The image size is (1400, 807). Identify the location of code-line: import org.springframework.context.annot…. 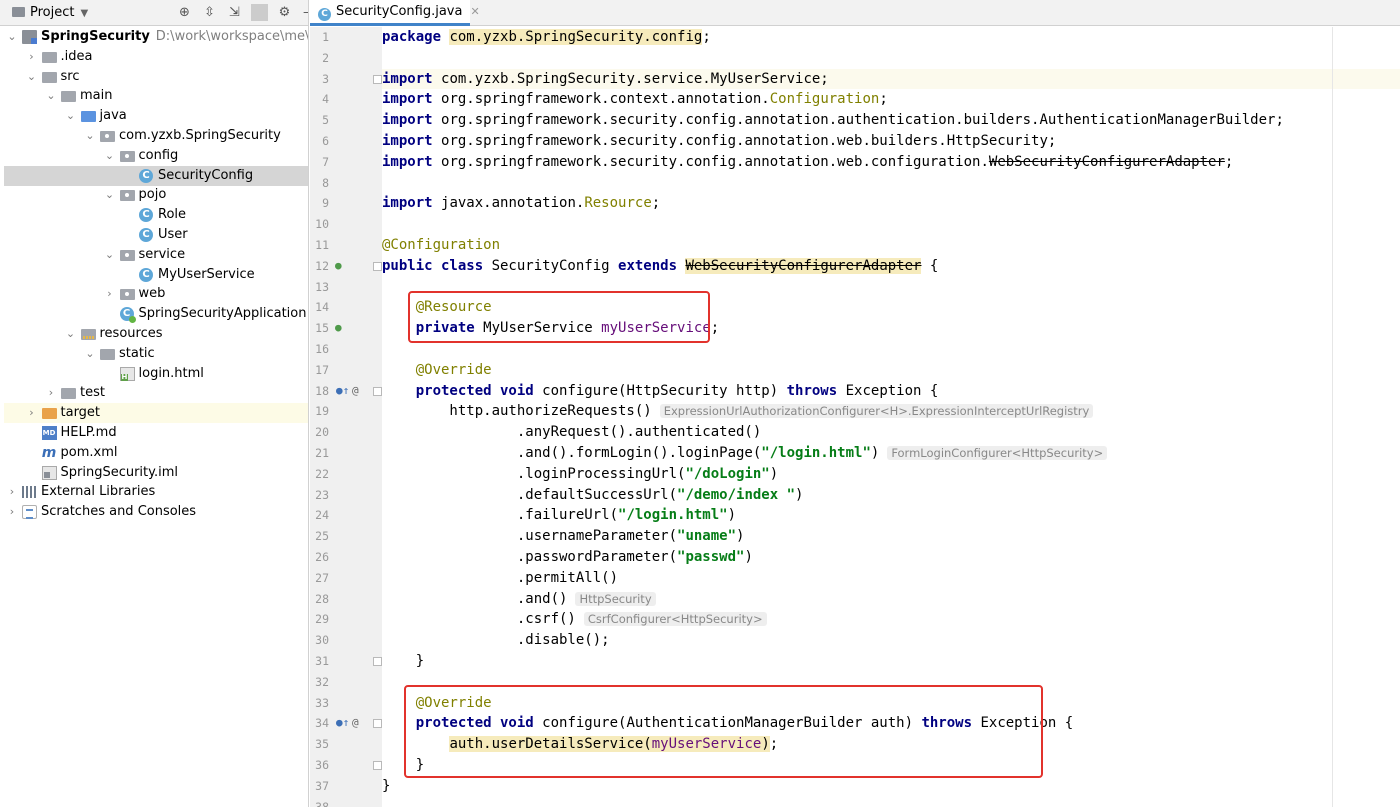
(891, 99).